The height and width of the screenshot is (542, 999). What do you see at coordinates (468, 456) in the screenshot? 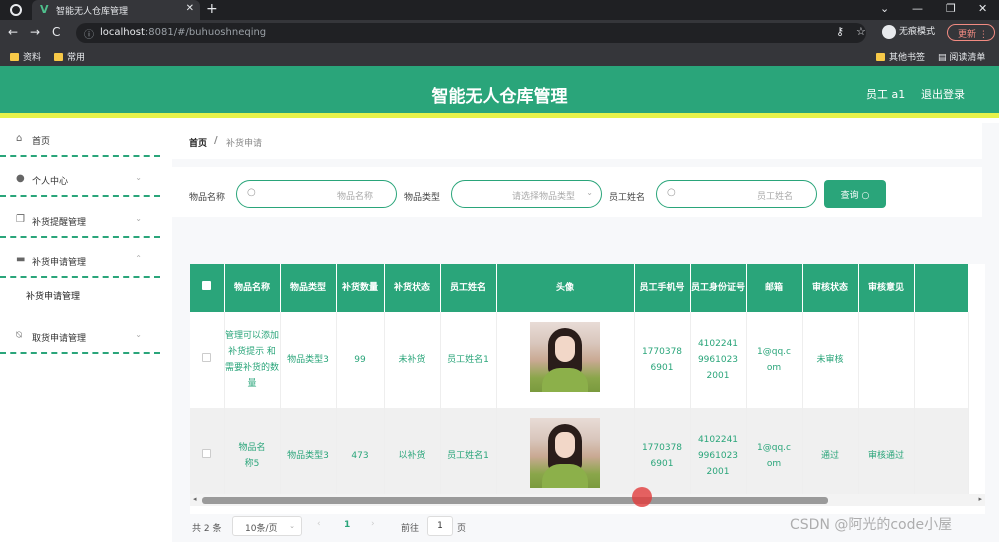
I see `cell-staff: 员工姓名1` at bounding box center [468, 456].